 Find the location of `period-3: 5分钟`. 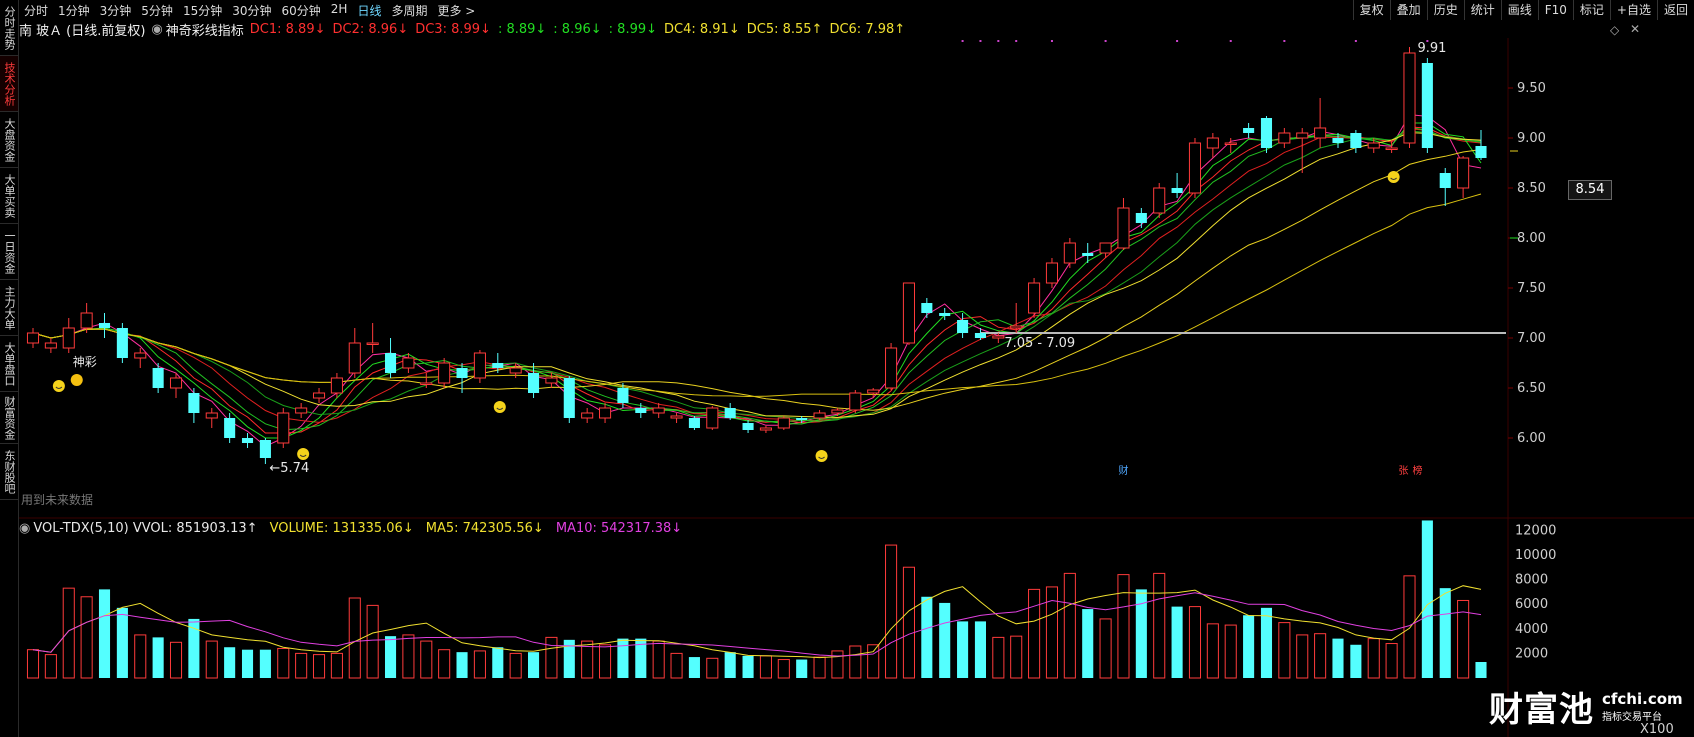

period-3: 5分钟 is located at coordinates (157, 10).